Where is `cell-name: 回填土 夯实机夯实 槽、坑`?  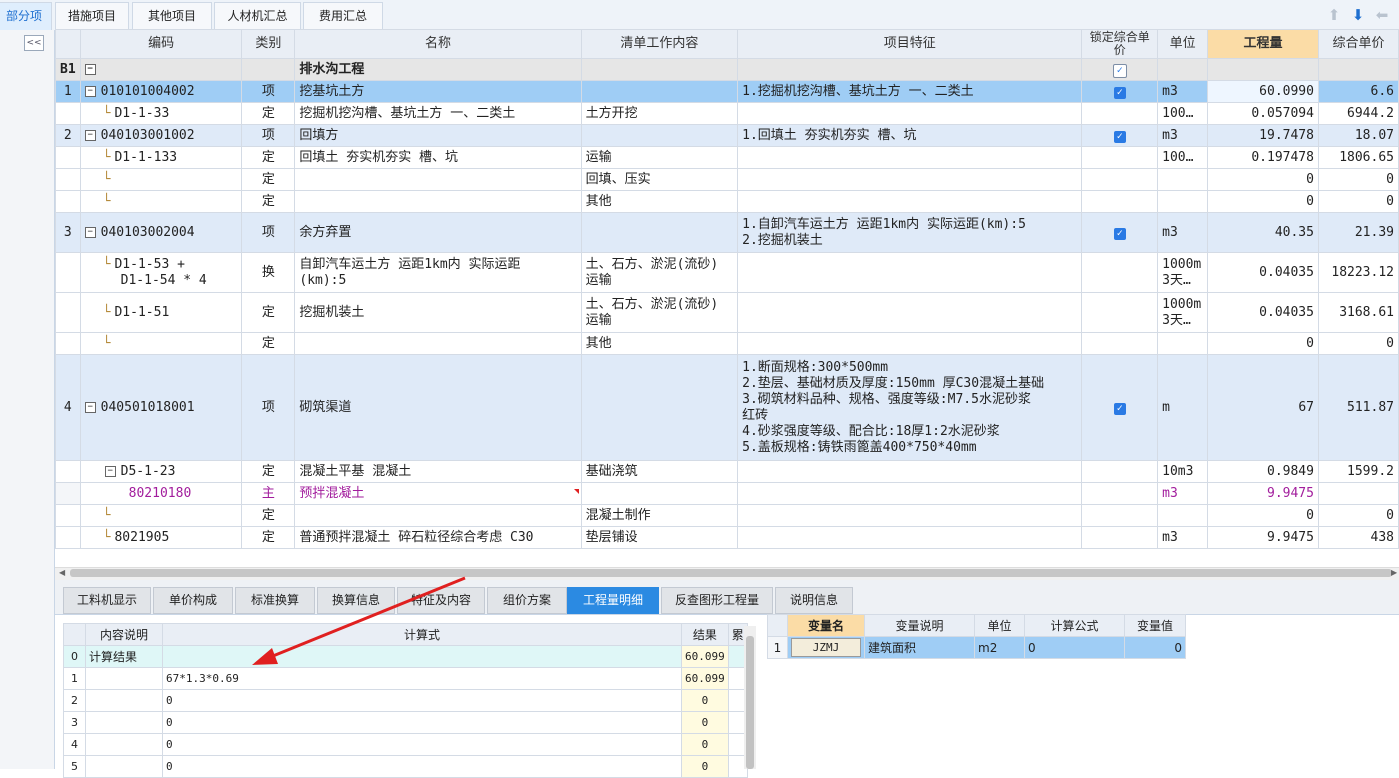 cell-name: 回填土 夯实机夯实 槽、坑 is located at coordinates (438, 157).